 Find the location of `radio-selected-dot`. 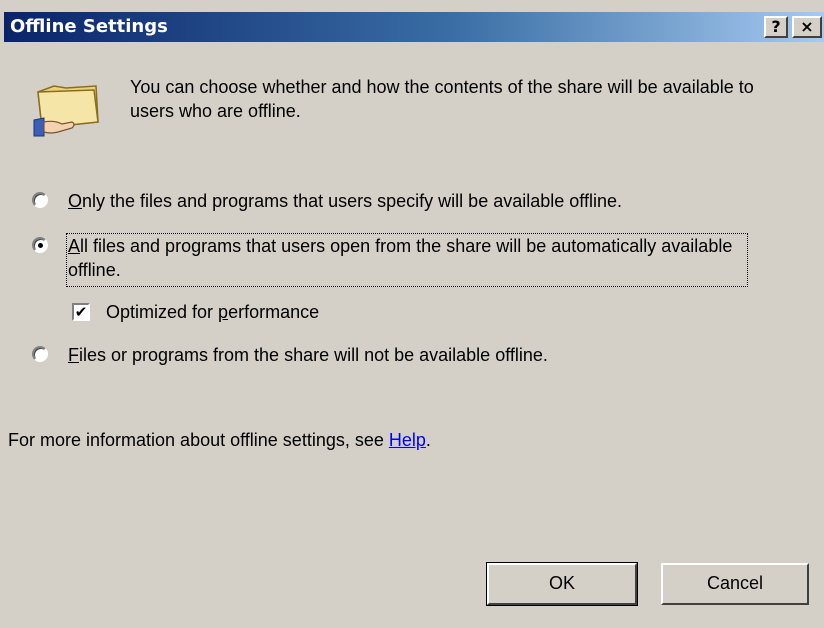

radio-selected-dot is located at coordinates (40, 245).